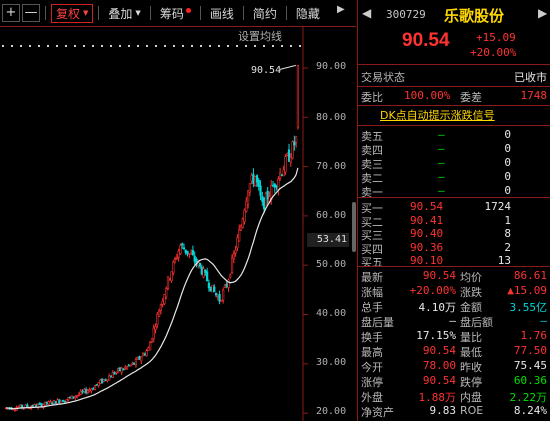 Image resolution: width=550 pixels, height=421 pixels. Describe the element at coordinates (507, 220) in the screenshot. I see `bid-volume: 1` at that location.